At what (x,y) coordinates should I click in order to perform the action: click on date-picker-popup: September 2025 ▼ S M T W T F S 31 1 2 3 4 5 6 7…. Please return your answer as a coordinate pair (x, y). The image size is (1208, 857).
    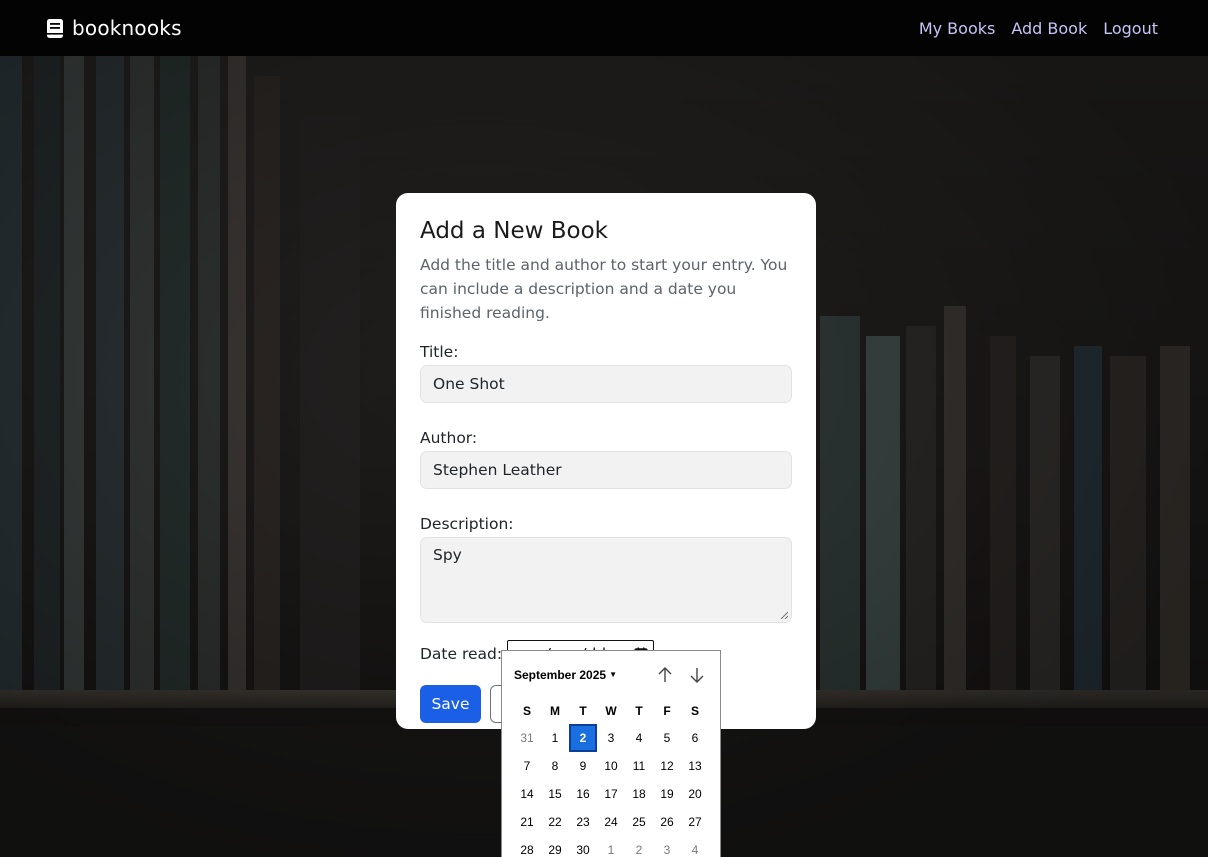
    Looking at the image, I should click on (611, 753).